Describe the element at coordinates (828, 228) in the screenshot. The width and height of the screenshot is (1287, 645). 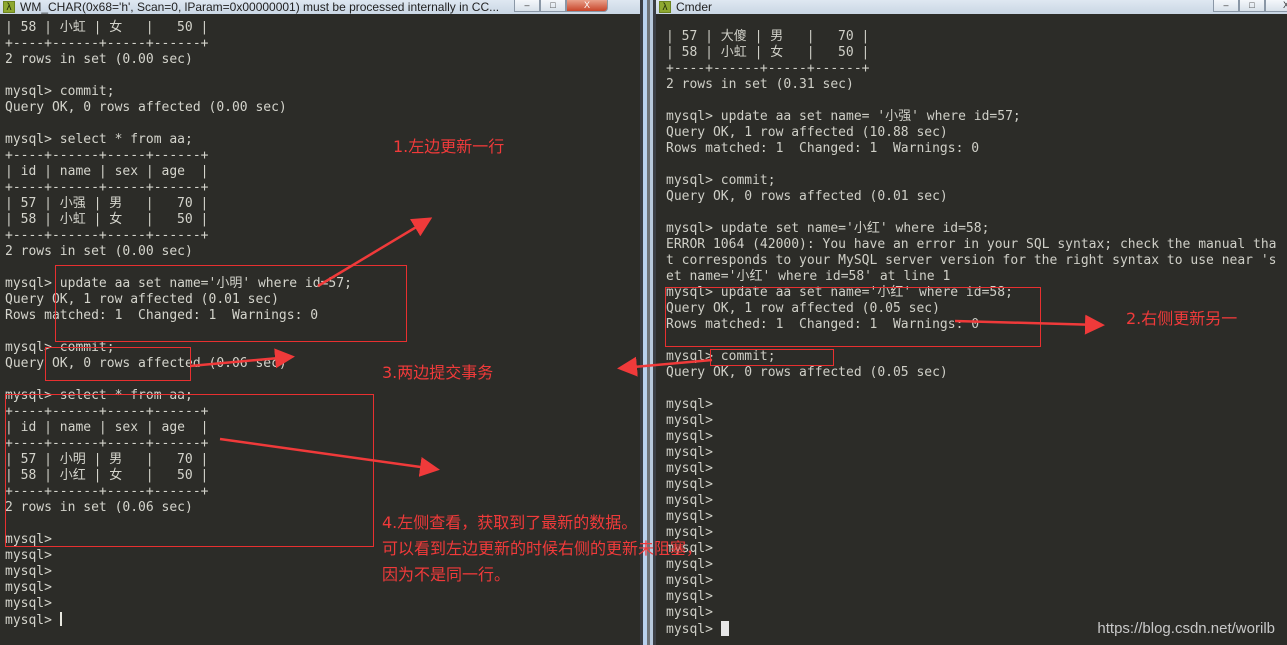
I see `terminal-line: mysql> update set name='小红' where id=58;` at that location.